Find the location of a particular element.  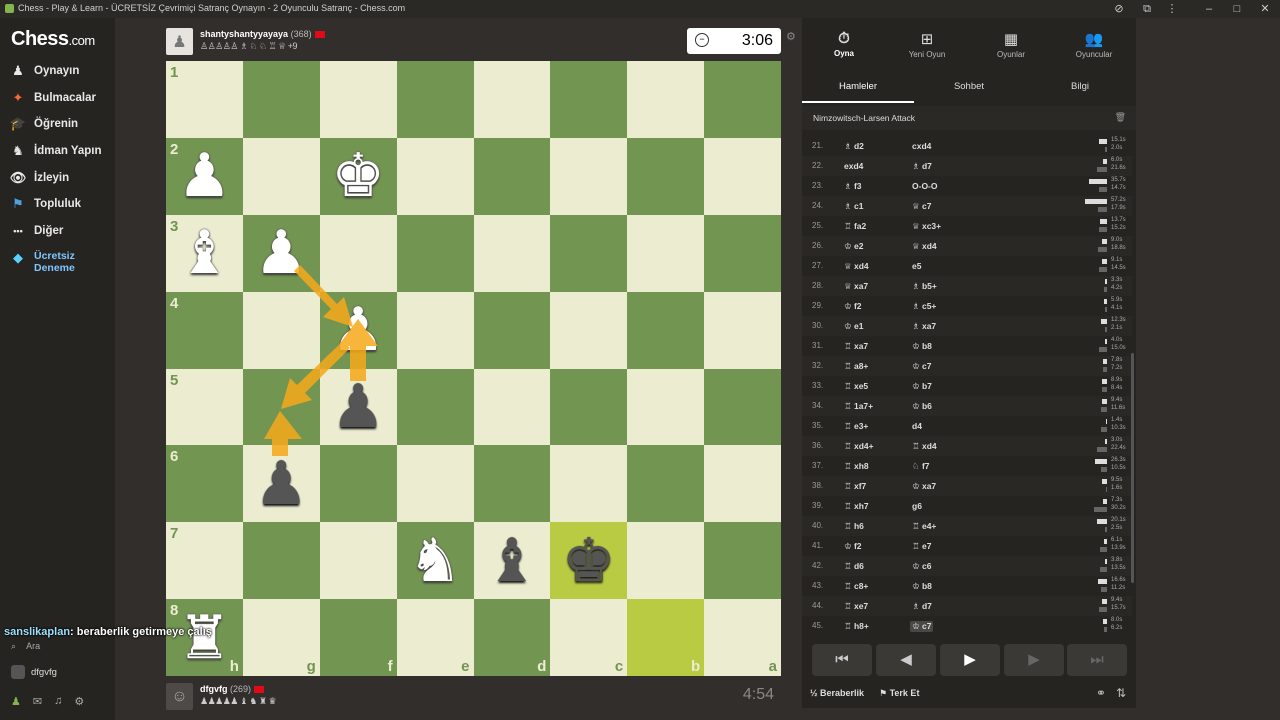

board-square: 6 is located at coordinates (204, 484).